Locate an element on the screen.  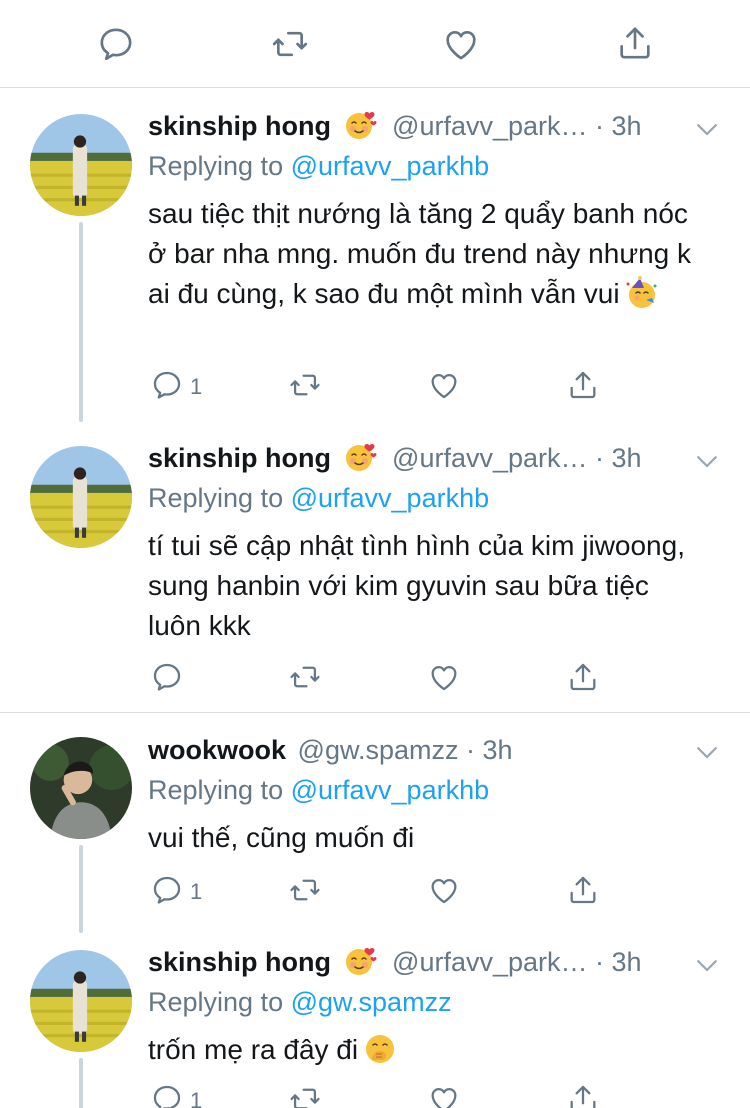
handle-time: @gw.spamzz · 3h is located at coordinates (405, 750).